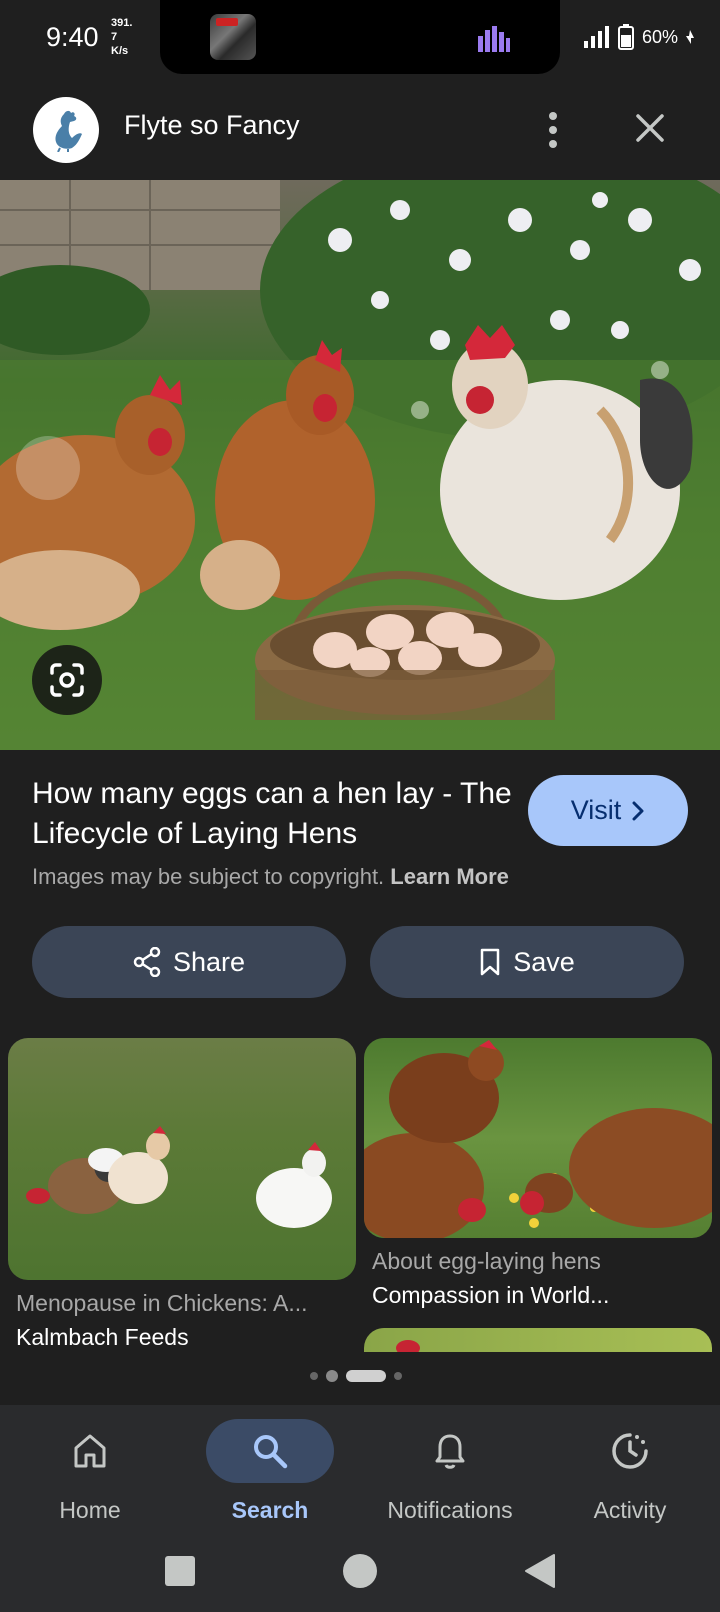 The image size is (720, 1612). I want to click on site-logo, so click(66, 130).